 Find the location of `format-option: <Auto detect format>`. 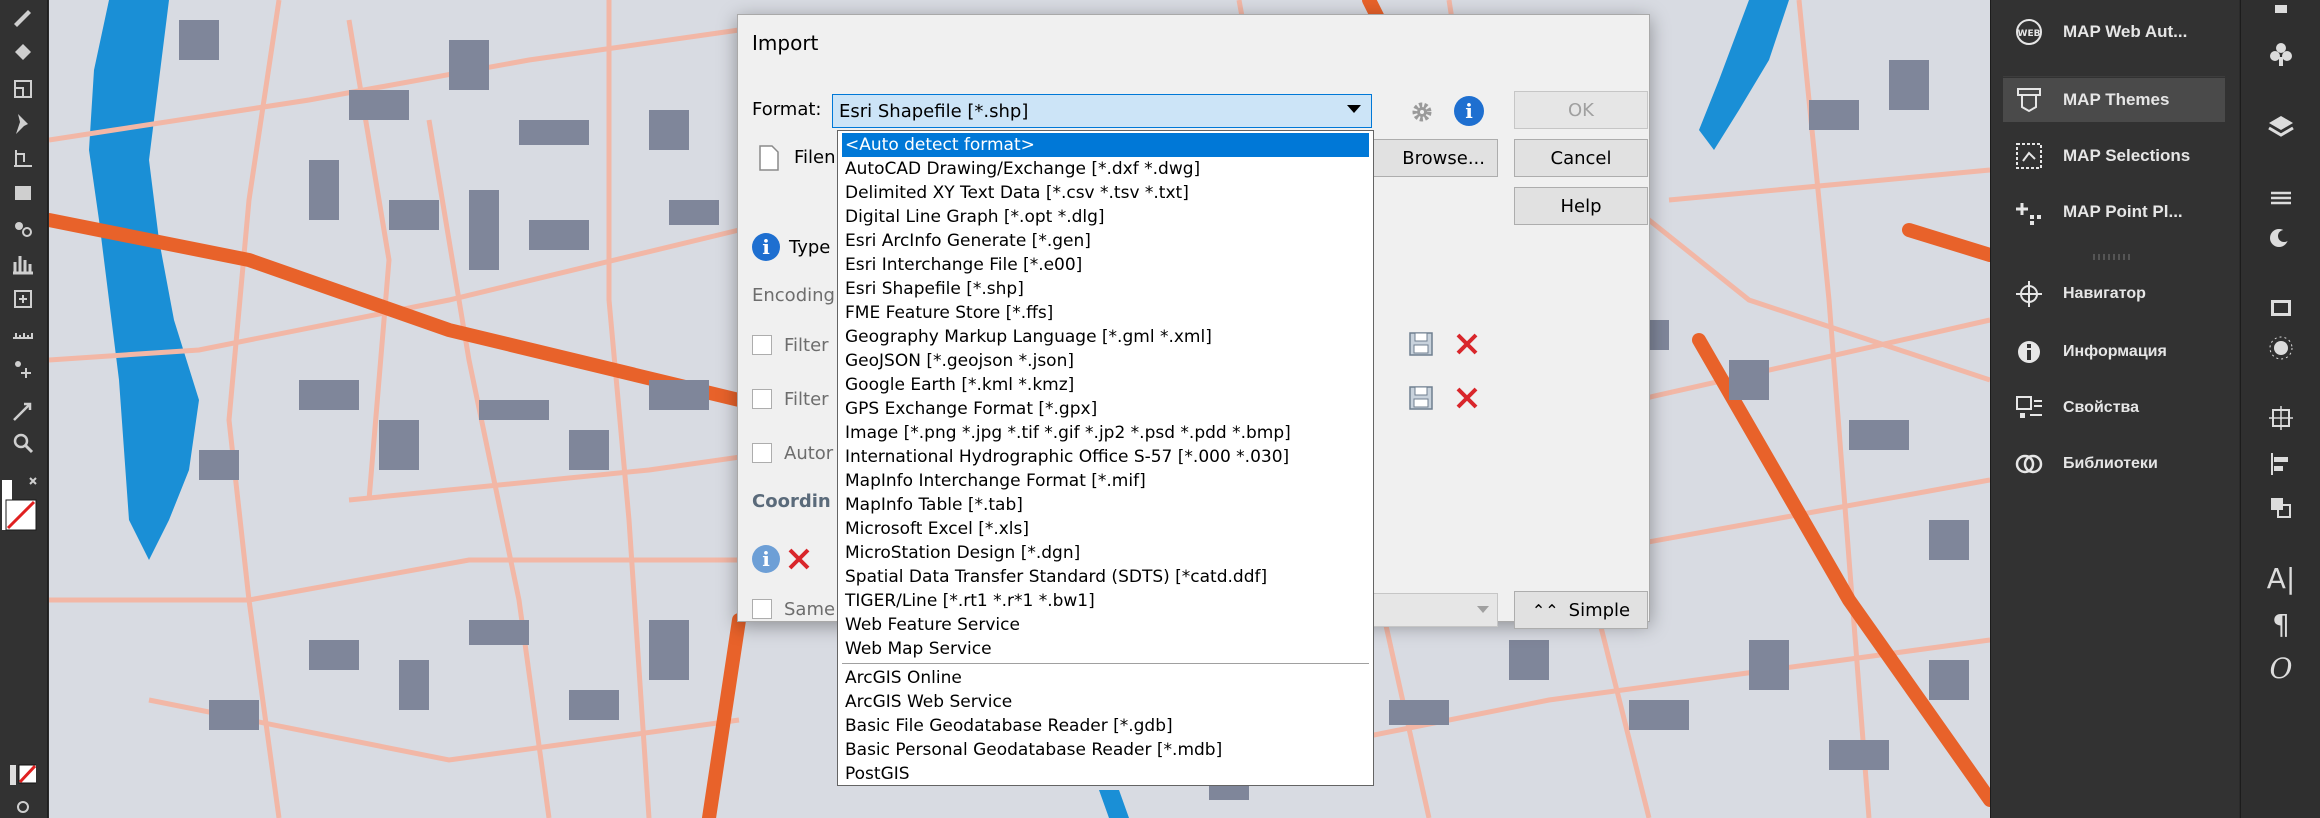

format-option: <Auto detect format> is located at coordinates (1105, 145).